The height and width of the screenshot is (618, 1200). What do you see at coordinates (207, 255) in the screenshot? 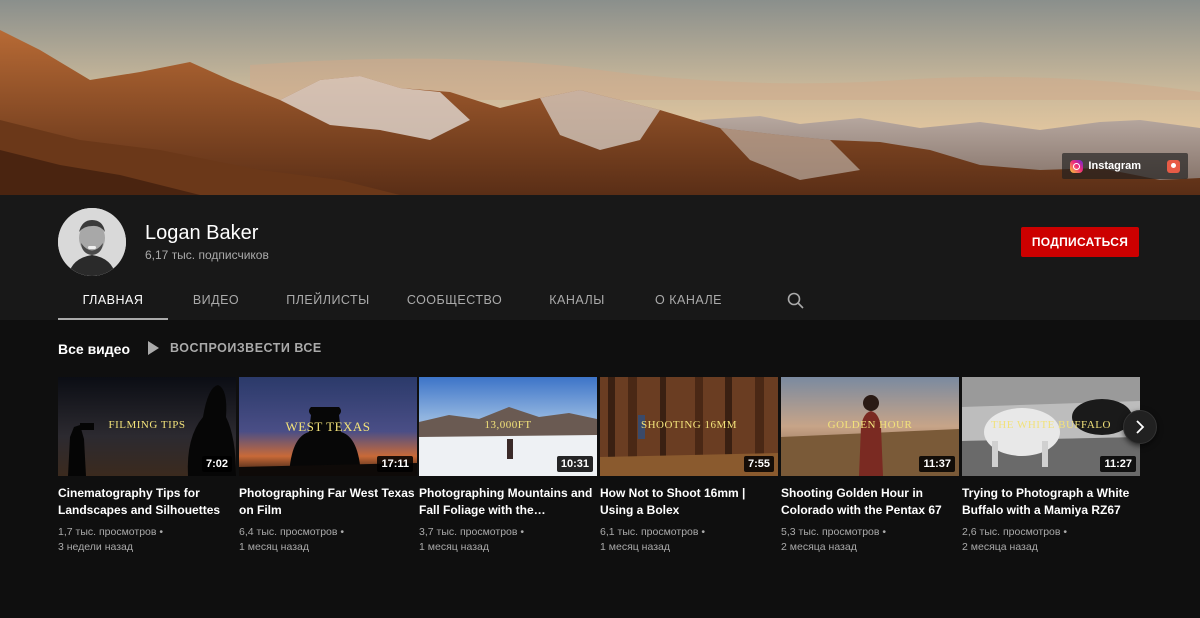
I see `subscriber-count: 6,17 тыс. подписчиков` at bounding box center [207, 255].